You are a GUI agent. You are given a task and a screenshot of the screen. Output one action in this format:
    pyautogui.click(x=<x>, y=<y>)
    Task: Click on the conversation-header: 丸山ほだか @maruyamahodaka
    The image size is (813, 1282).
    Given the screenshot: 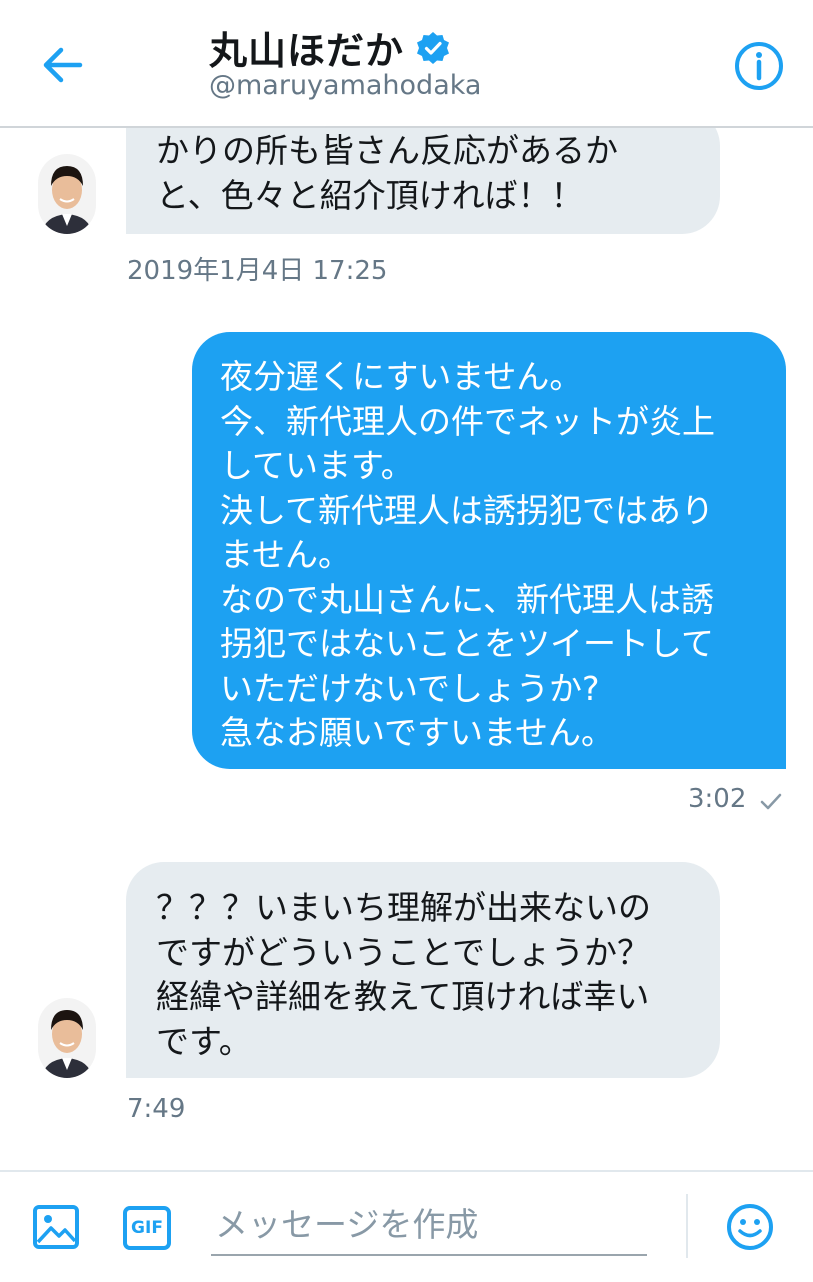 What is the action you would take?
    pyautogui.click(x=406, y=64)
    